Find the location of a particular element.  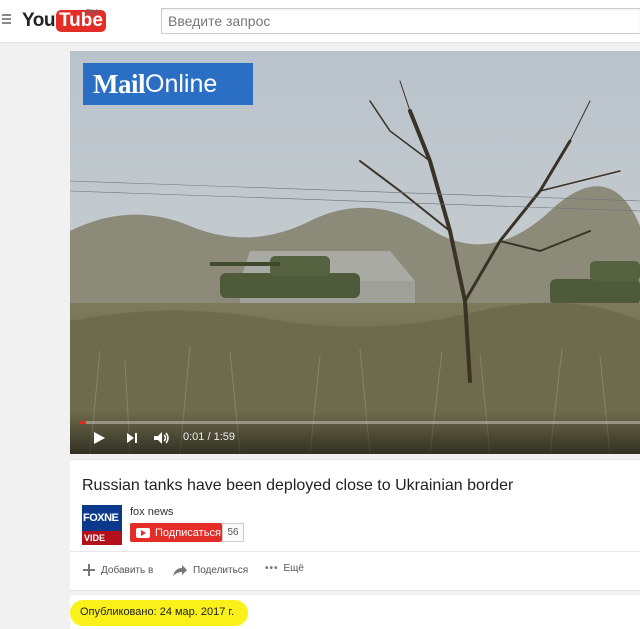

subscribe-label: Подписаться is located at coordinates (188, 532).